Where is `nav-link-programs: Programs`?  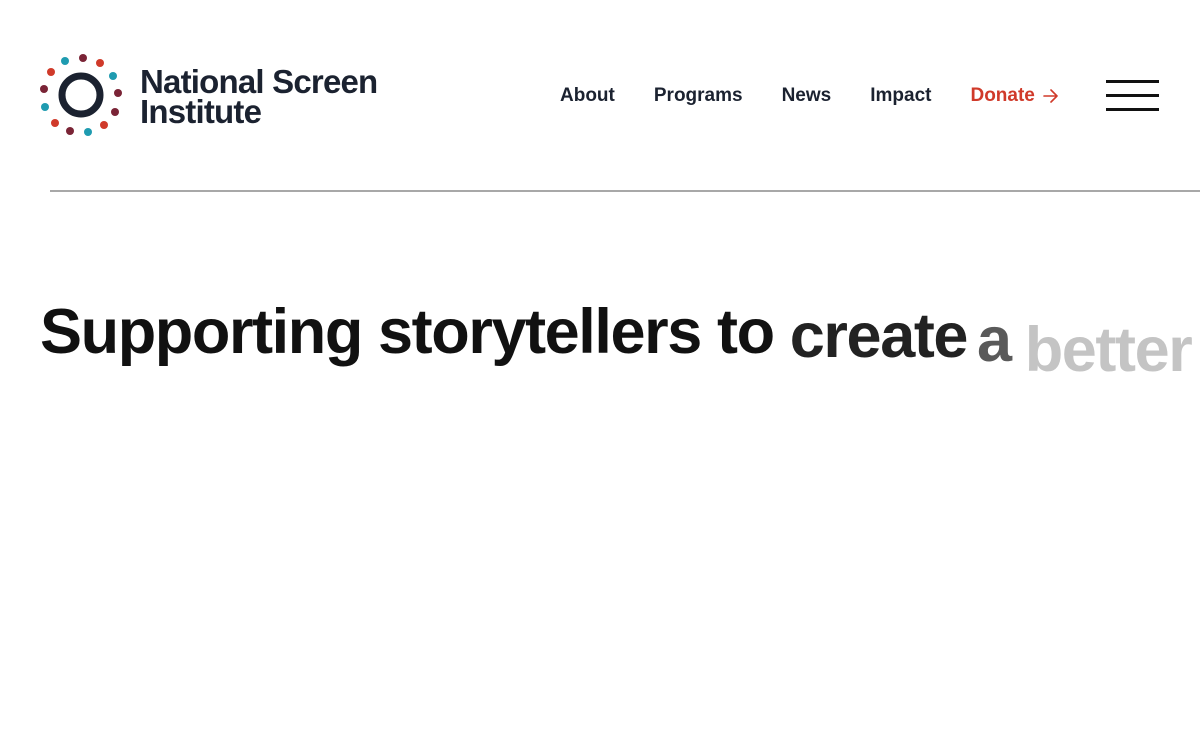
nav-link-programs: Programs is located at coordinates (698, 96).